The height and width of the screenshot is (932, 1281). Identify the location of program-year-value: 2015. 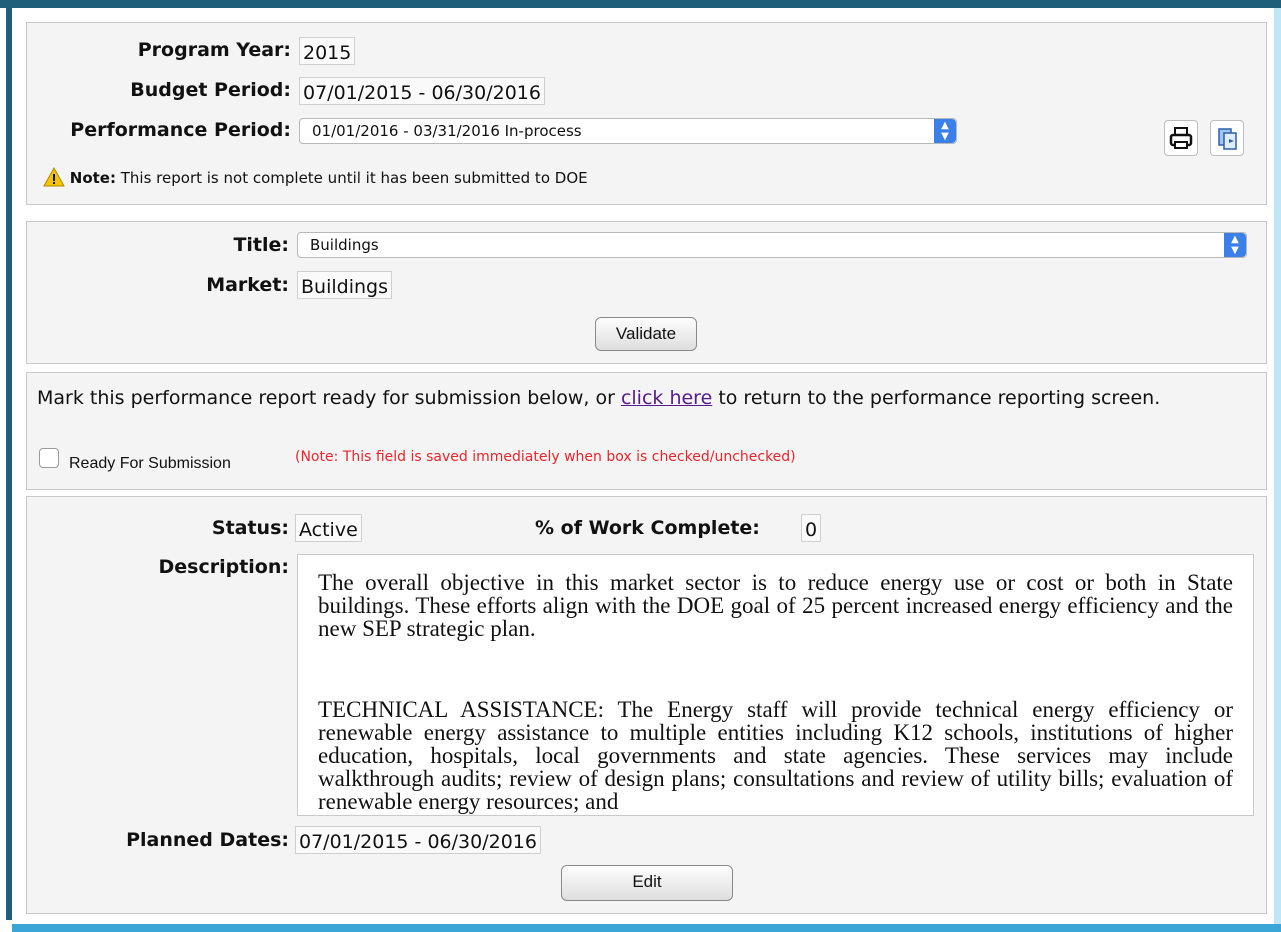
(327, 51).